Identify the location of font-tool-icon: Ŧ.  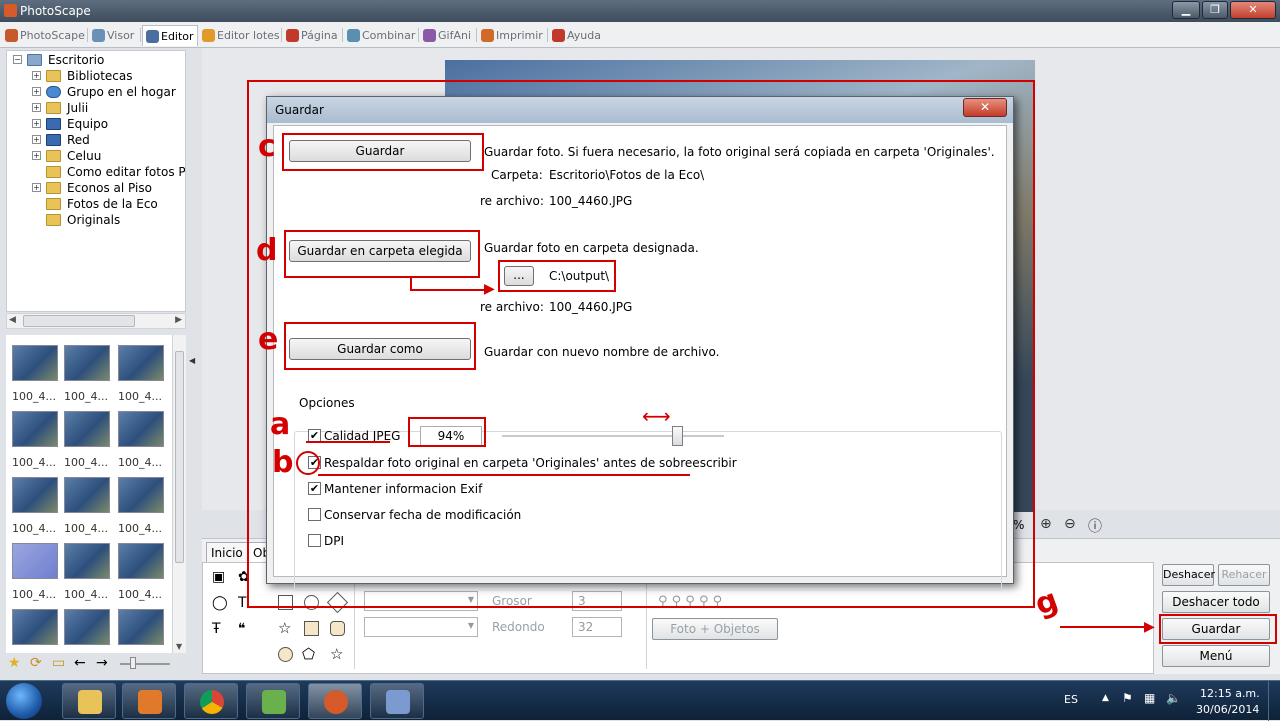
(216, 629).